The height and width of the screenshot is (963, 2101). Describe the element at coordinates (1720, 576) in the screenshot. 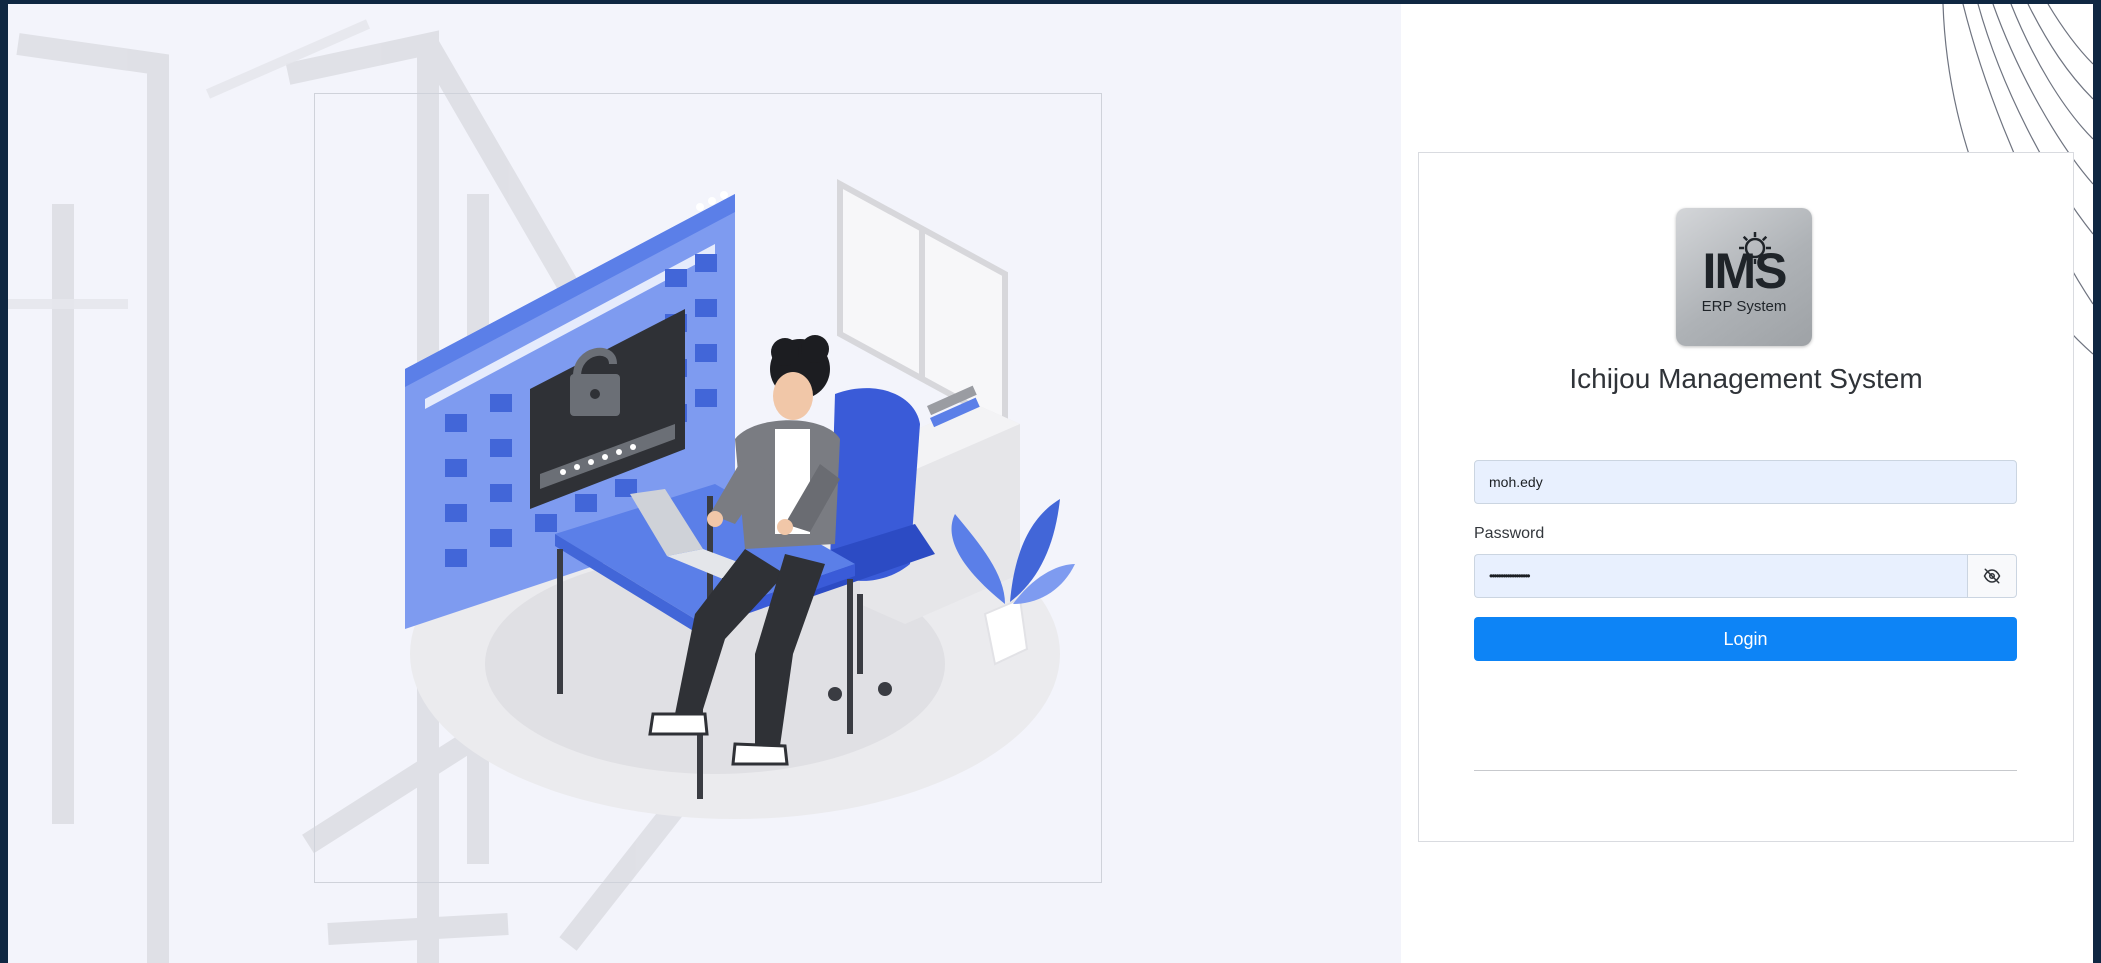

I see `password-input` at that location.